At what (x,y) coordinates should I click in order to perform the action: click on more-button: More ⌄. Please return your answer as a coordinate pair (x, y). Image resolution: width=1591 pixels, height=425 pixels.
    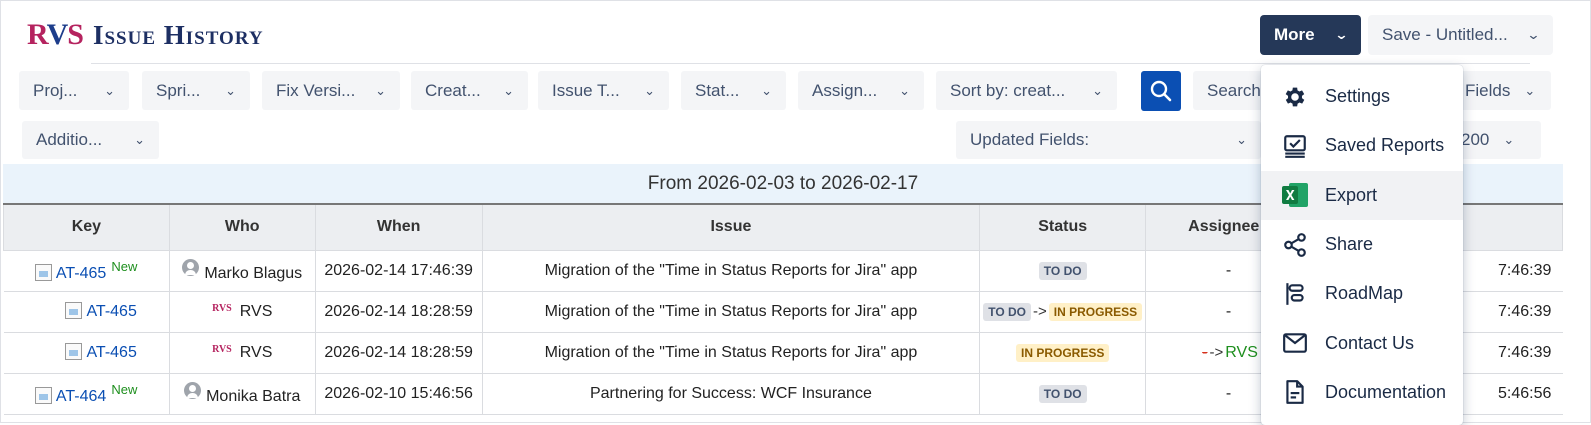
    Looking at the image, I should click on (1310, 35).